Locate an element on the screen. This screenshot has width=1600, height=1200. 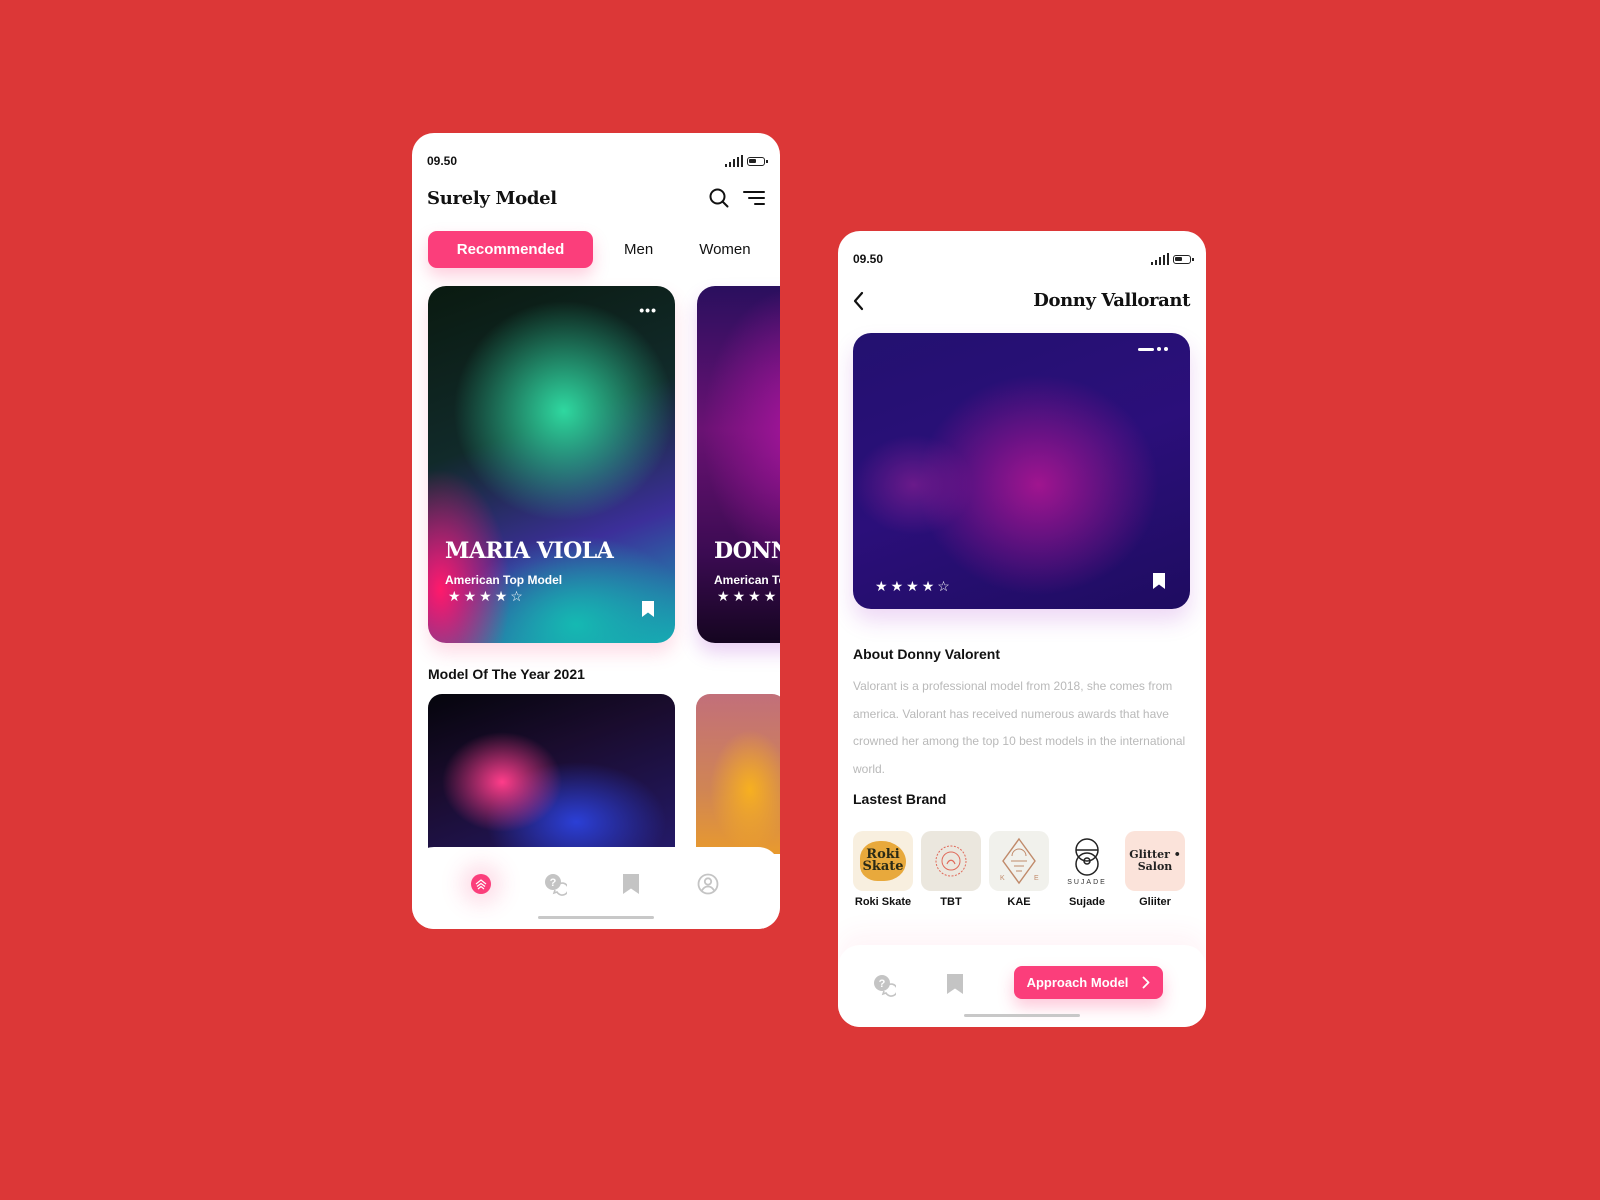
bottom-nav: ? is located at coordinates (596, 888).